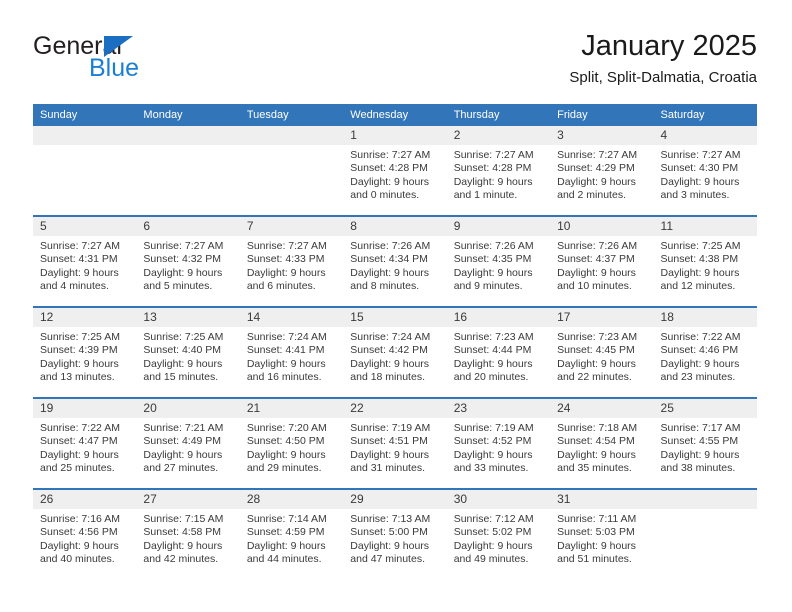 Image resolution: width=792 pixels, height=612 pixels. What do you see at coordinates (596, 168) in the screenshot?
I see `sunset-text: Sunset: 4:29 PM` at bounding box center [596, 168].